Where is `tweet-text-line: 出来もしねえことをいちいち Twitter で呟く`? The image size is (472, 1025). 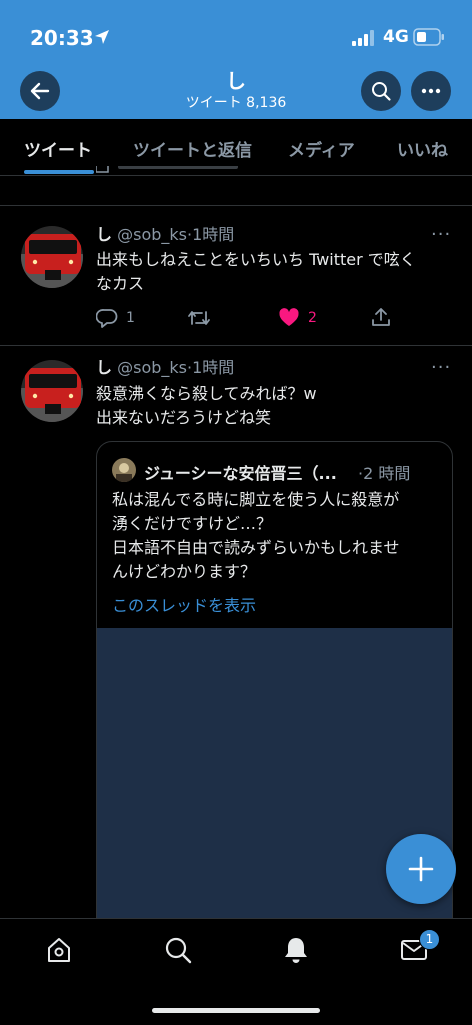 tweet-text-line: 出来もしねえことをいちいち Twitter で呟く is located at coordinates (256, 259).